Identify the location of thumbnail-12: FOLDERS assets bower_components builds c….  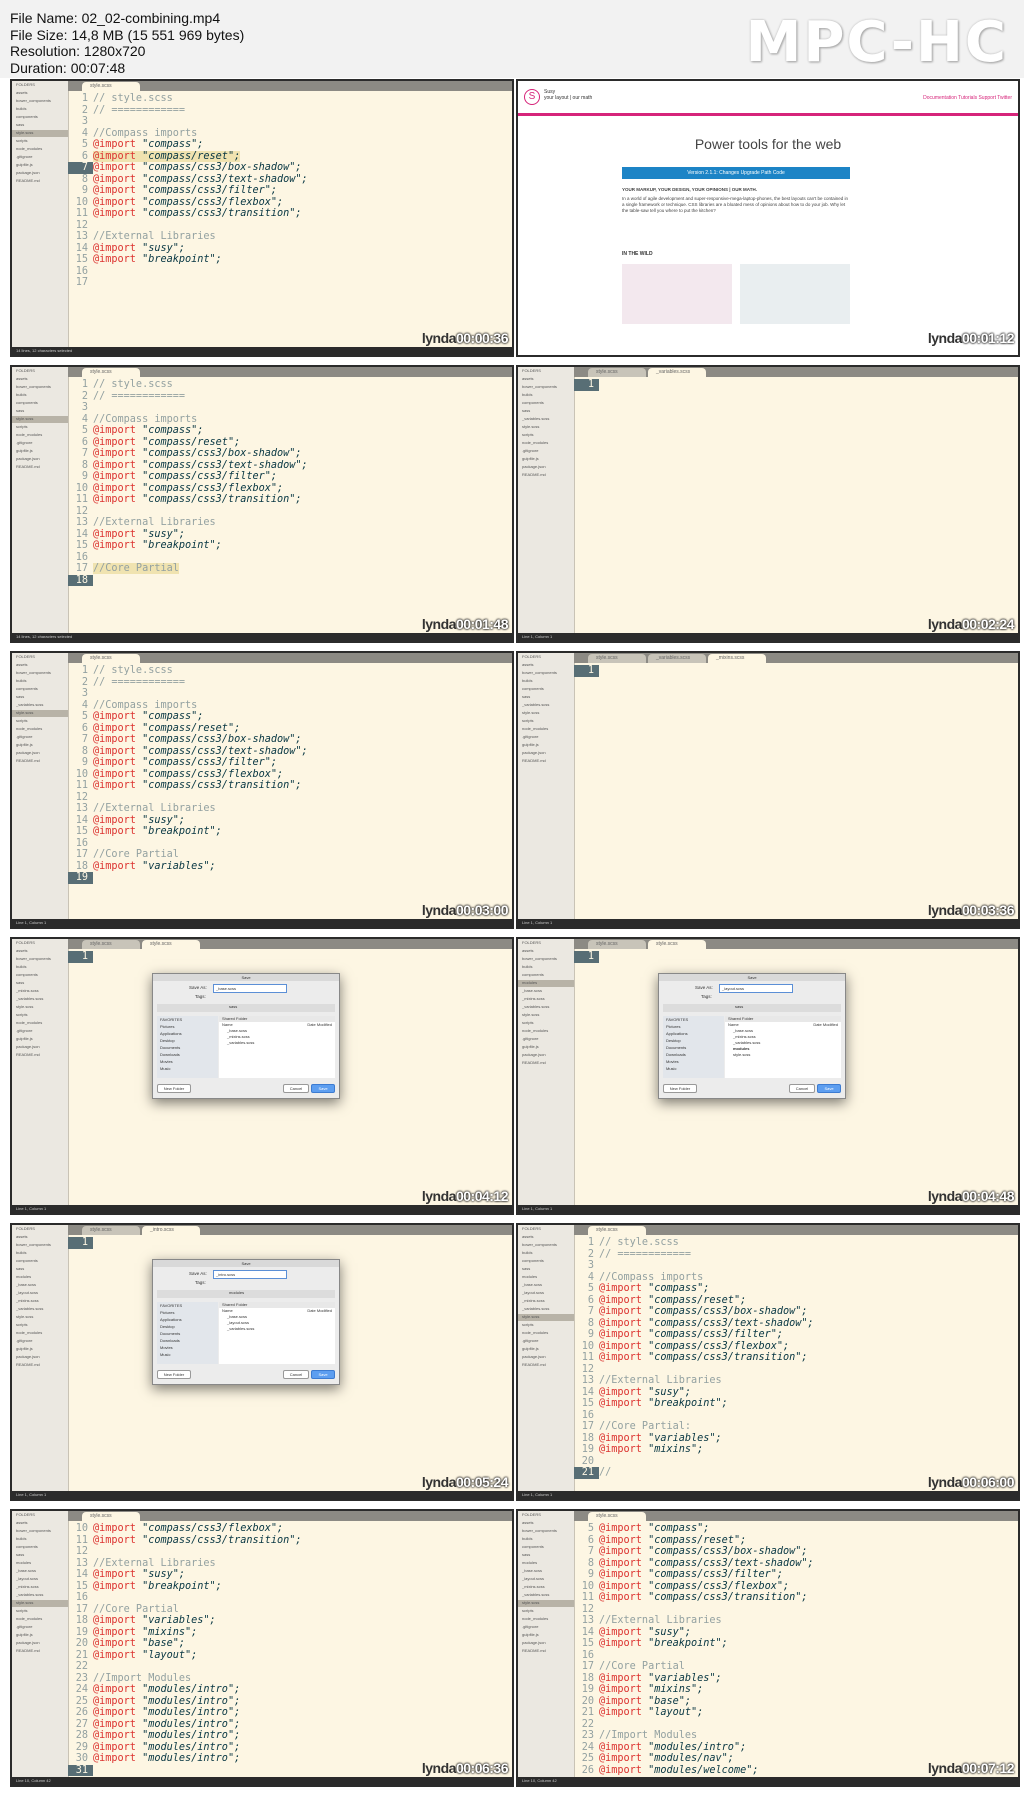
(768, 1648).